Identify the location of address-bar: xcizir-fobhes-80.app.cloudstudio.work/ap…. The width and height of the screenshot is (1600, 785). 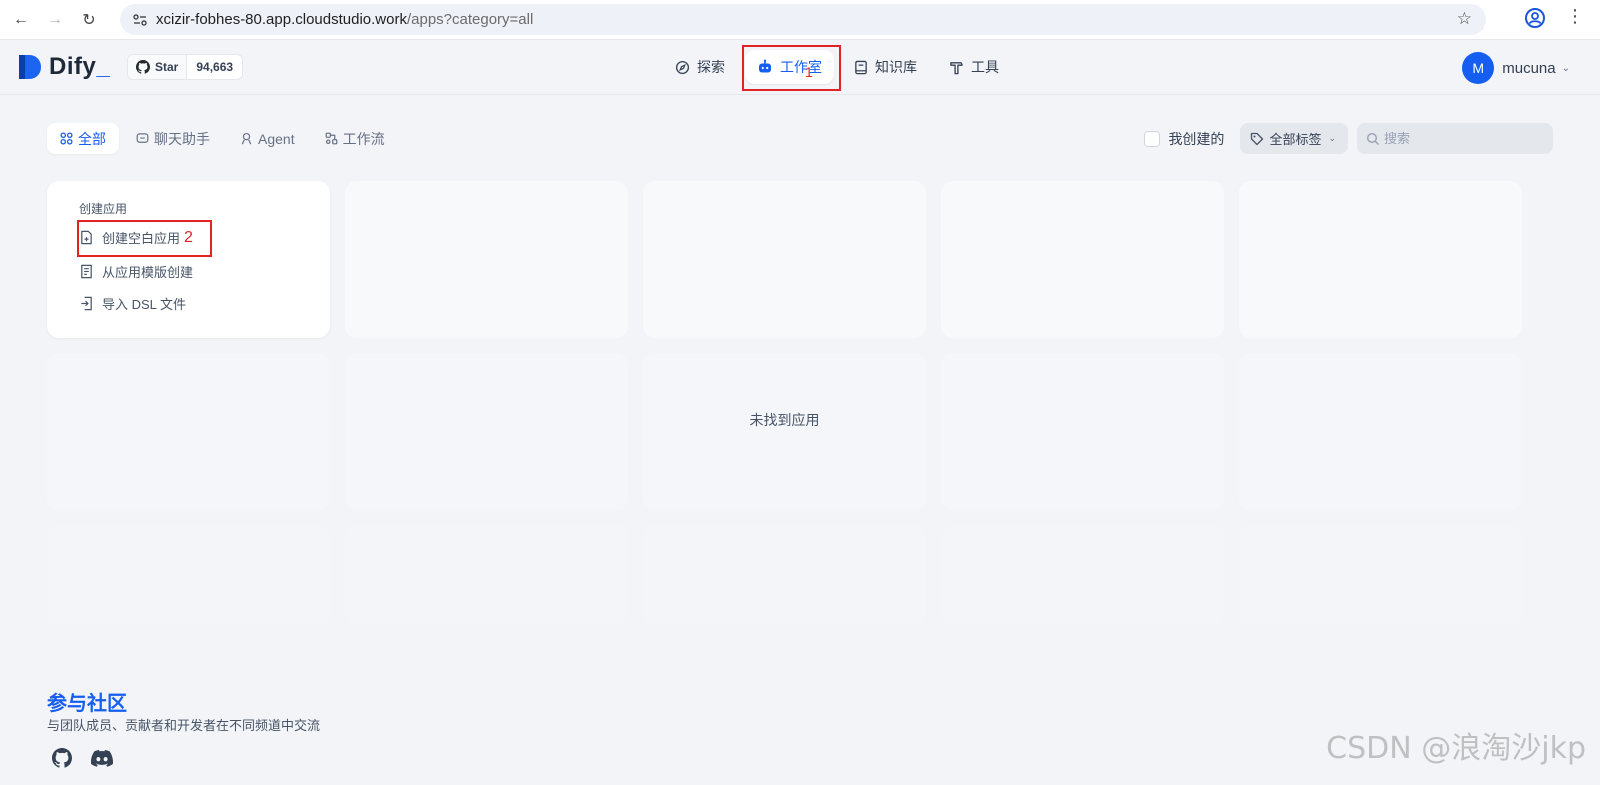
(803, 19).